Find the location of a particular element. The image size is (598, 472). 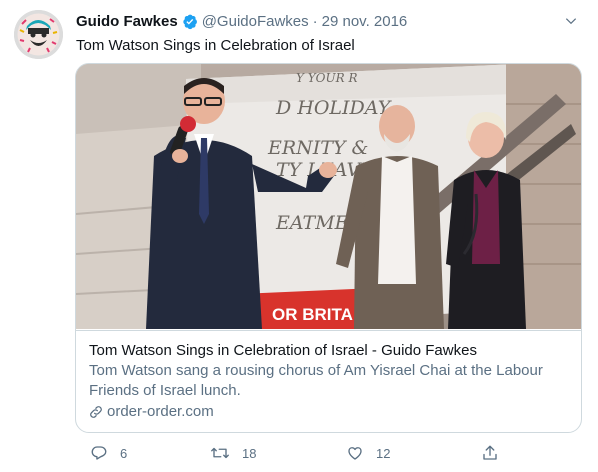

tweet-date: 29 nov. 2016 is located at coordinates (365, 21).